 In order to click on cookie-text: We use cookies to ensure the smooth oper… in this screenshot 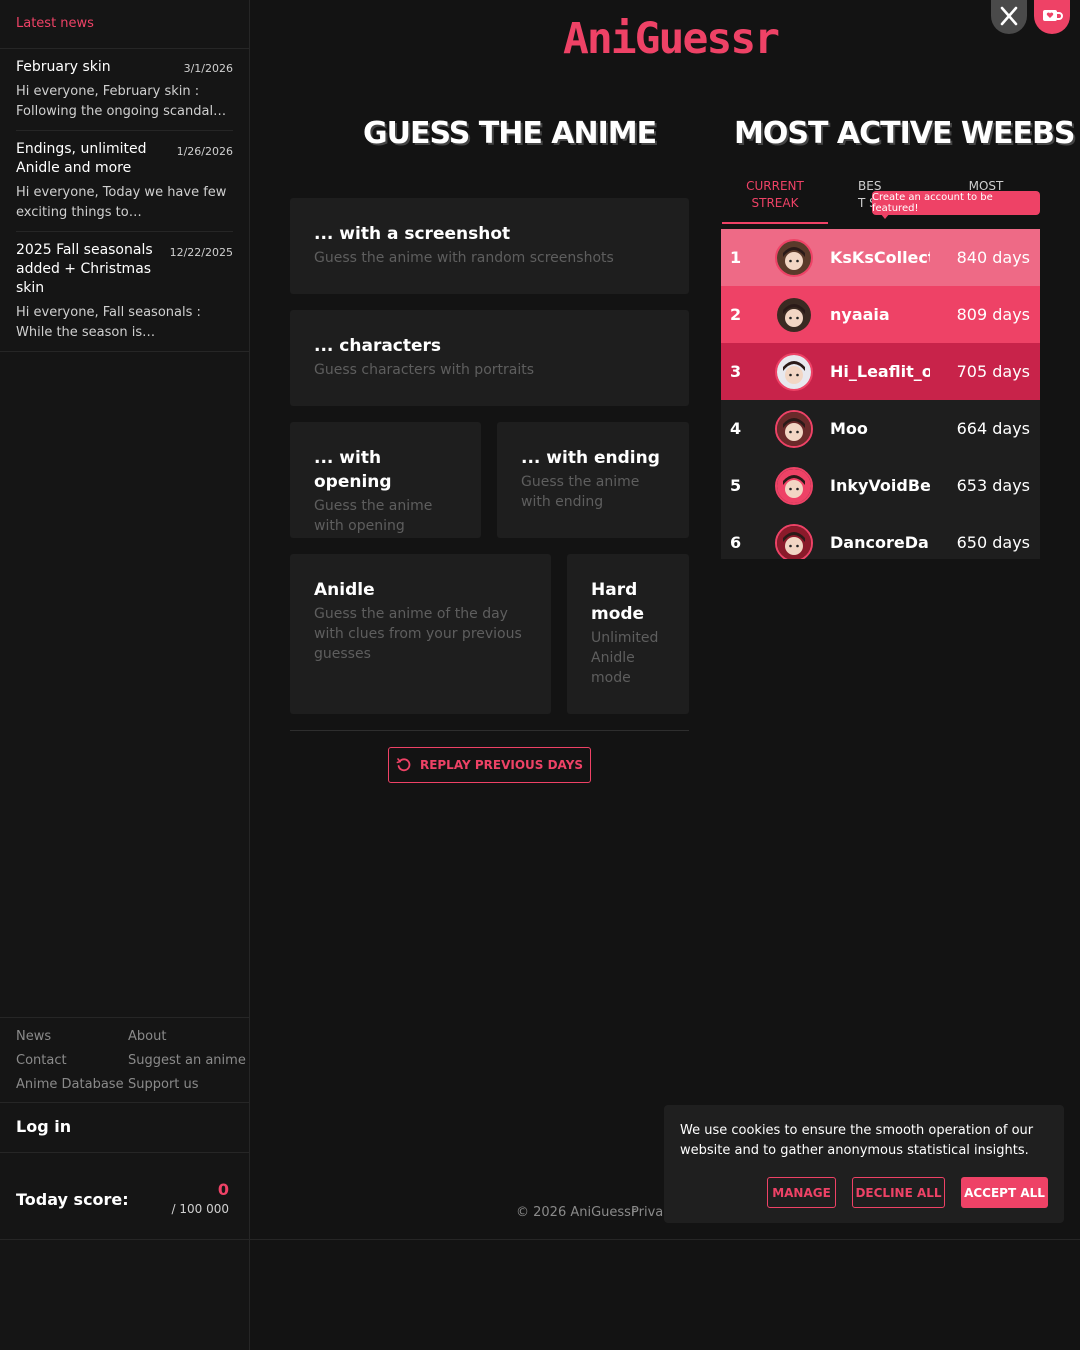, I will do `click(857, 1140)`.